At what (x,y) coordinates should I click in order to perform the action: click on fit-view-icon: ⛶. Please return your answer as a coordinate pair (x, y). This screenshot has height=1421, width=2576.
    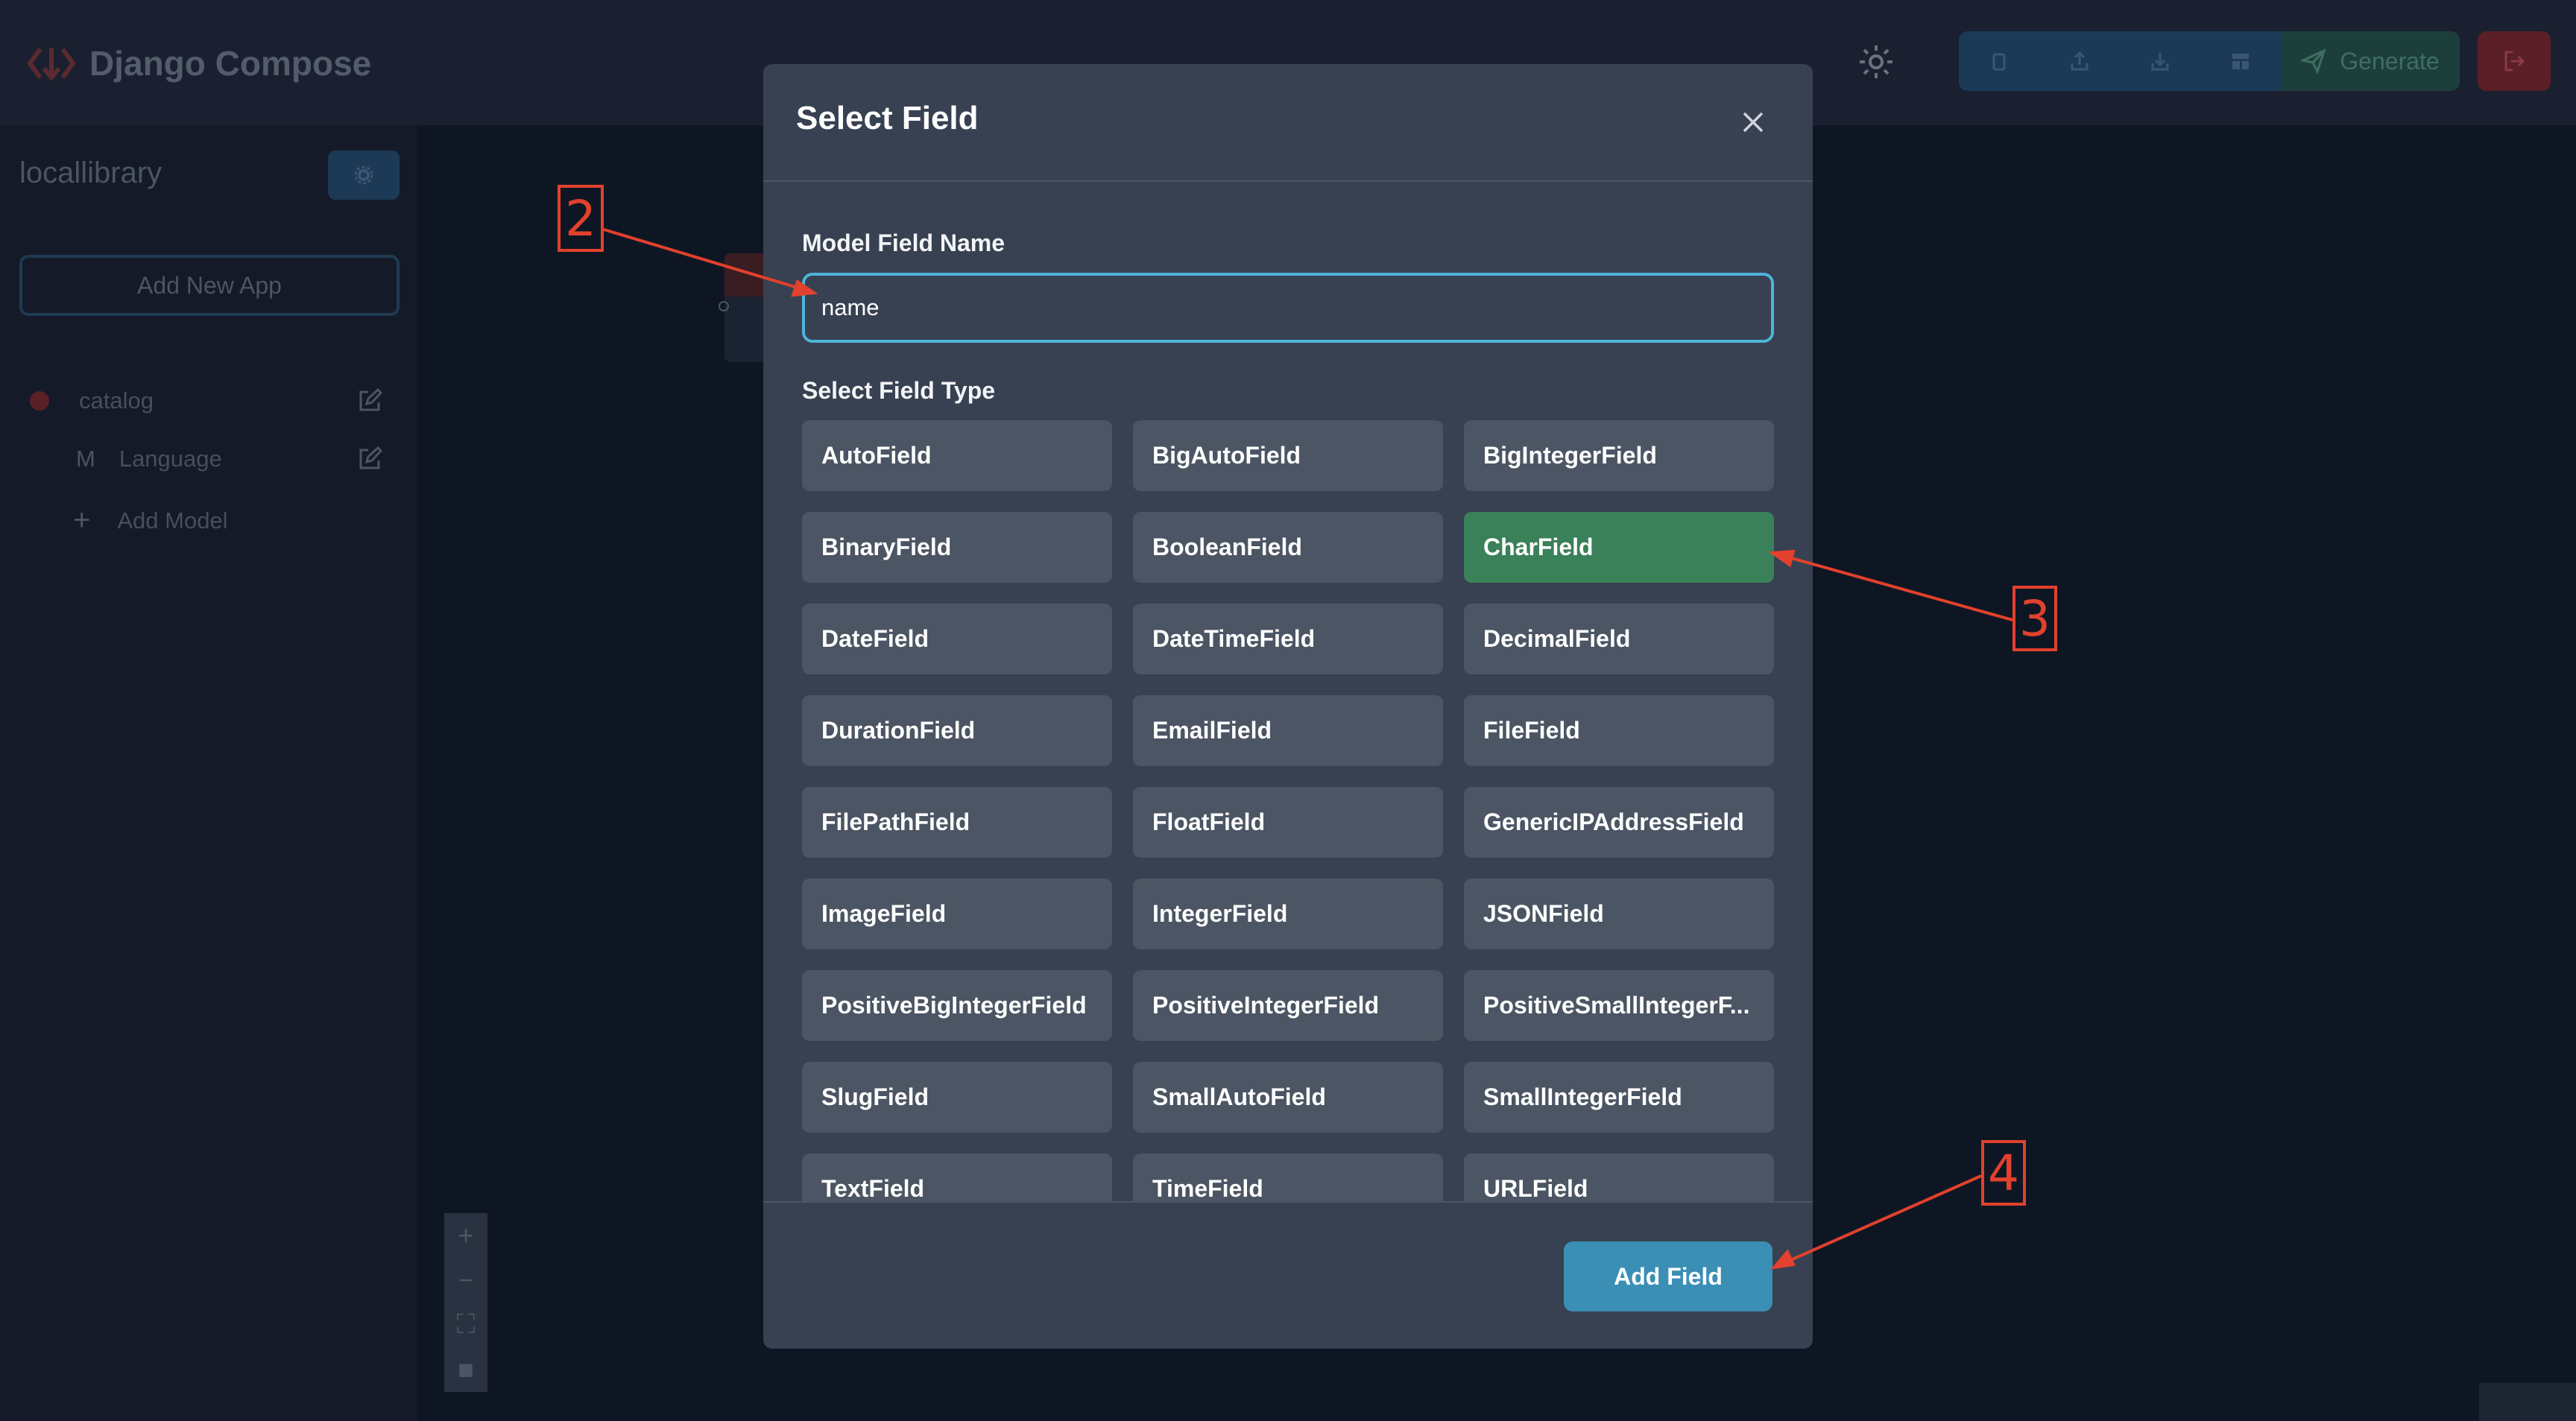
    Looking at the image, I should click on (466, 1324).